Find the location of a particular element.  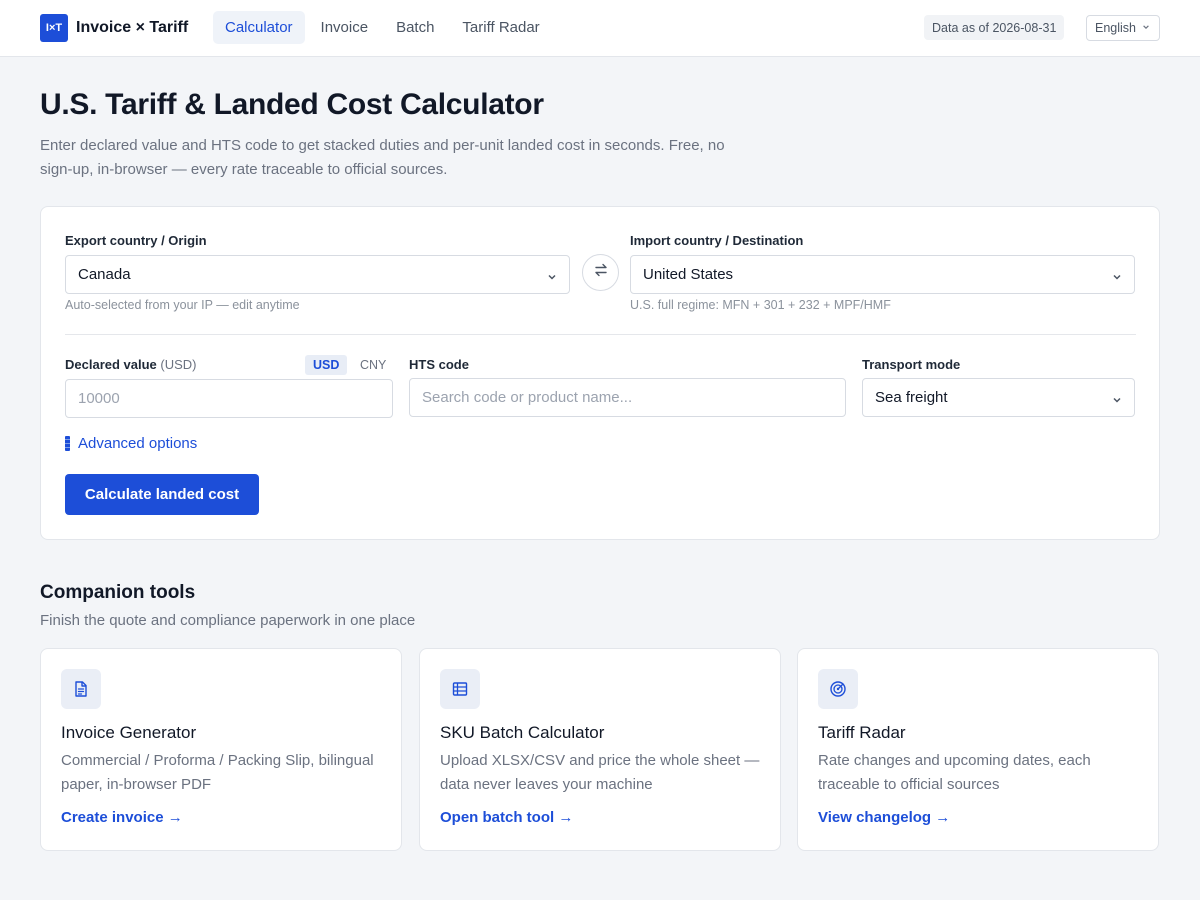

radar-icon is located at coordinates (838, 689).